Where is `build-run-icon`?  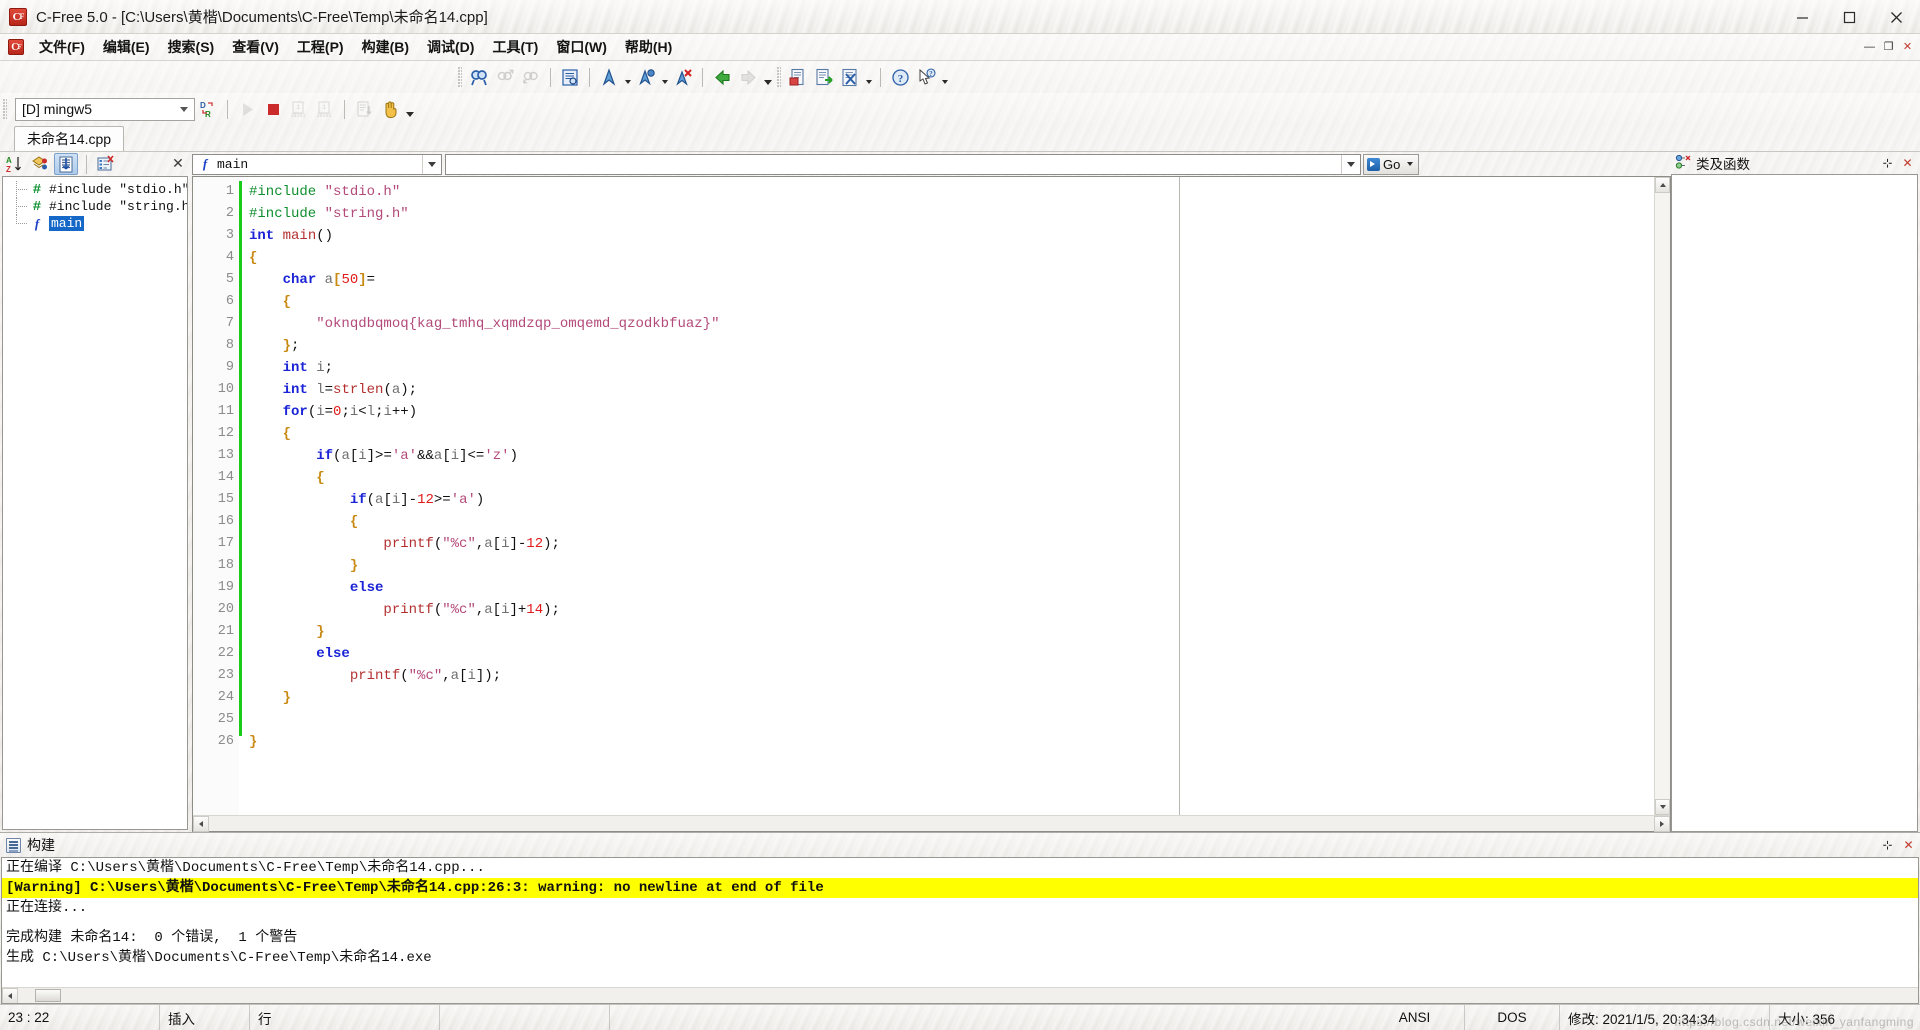 build-run-icon is located at coordinates (824, 77).